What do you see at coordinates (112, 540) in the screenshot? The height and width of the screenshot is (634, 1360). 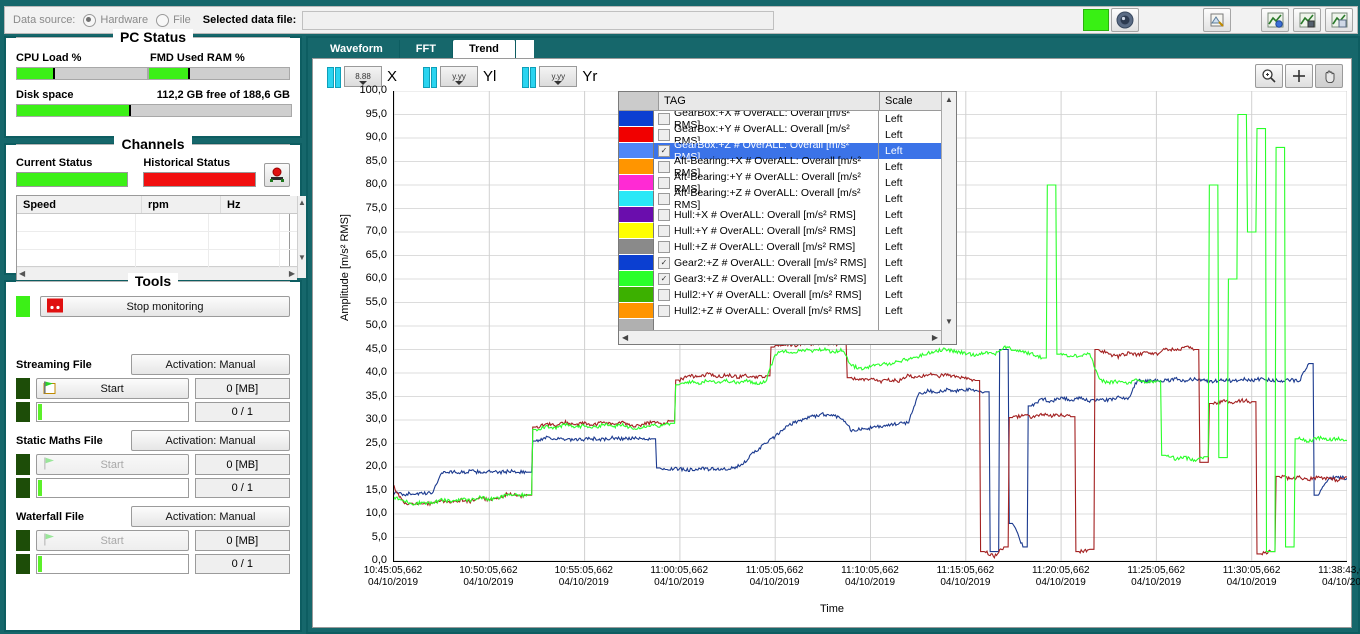 I see `waterfall-start-button: Start` at bounding box center [112, 540].